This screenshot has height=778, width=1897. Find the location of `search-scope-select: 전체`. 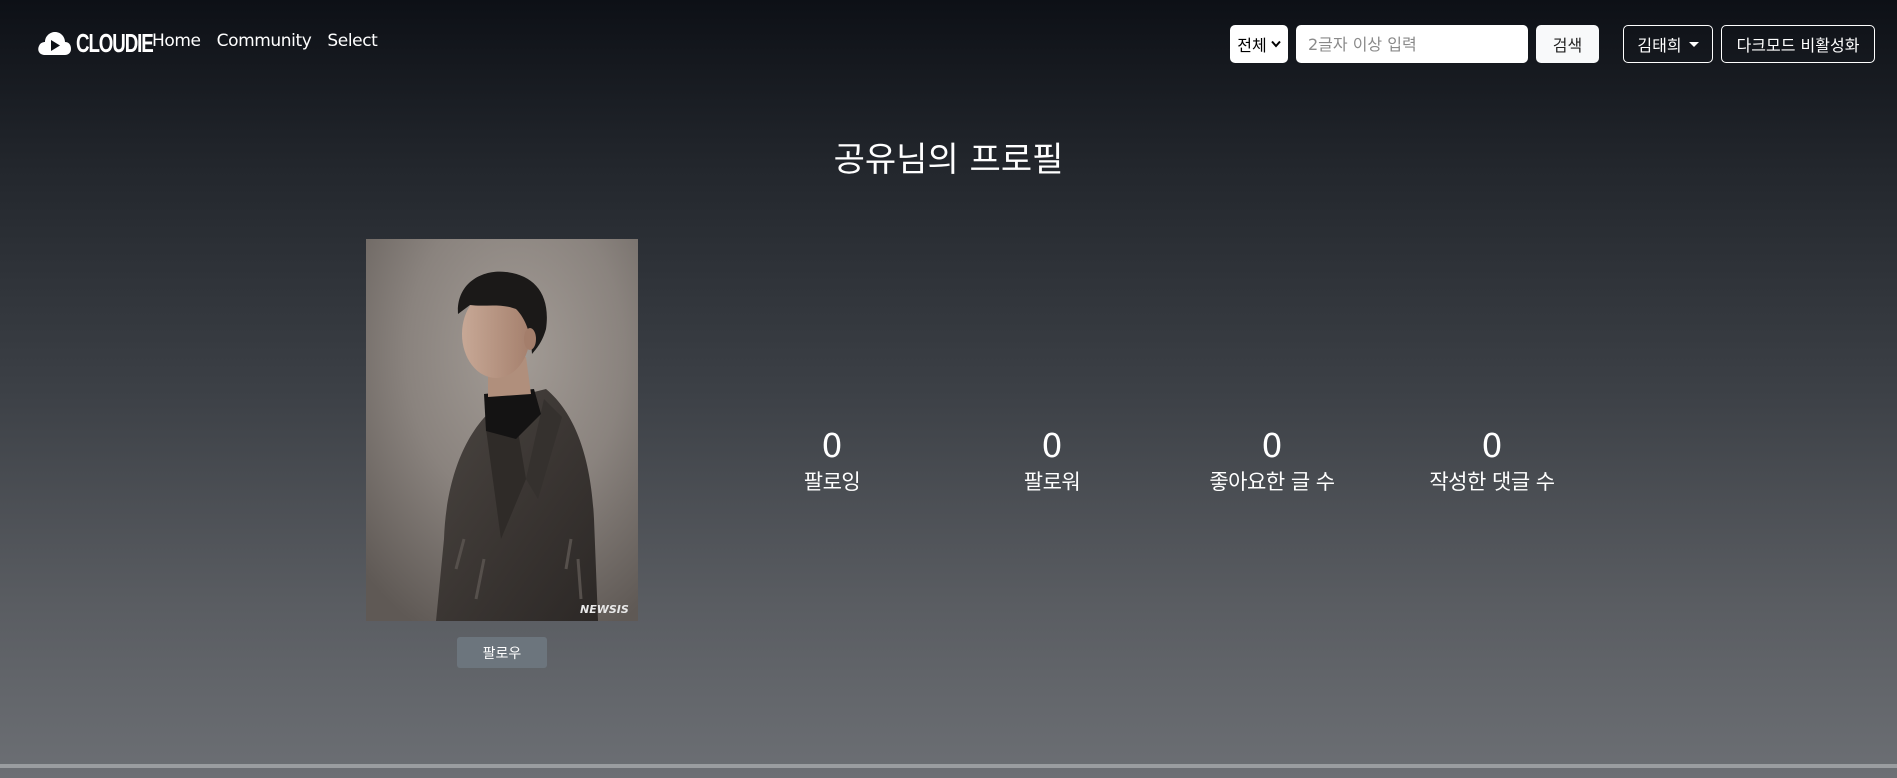

search-scope-select: 전체 is located at coordinates (1259, 44).